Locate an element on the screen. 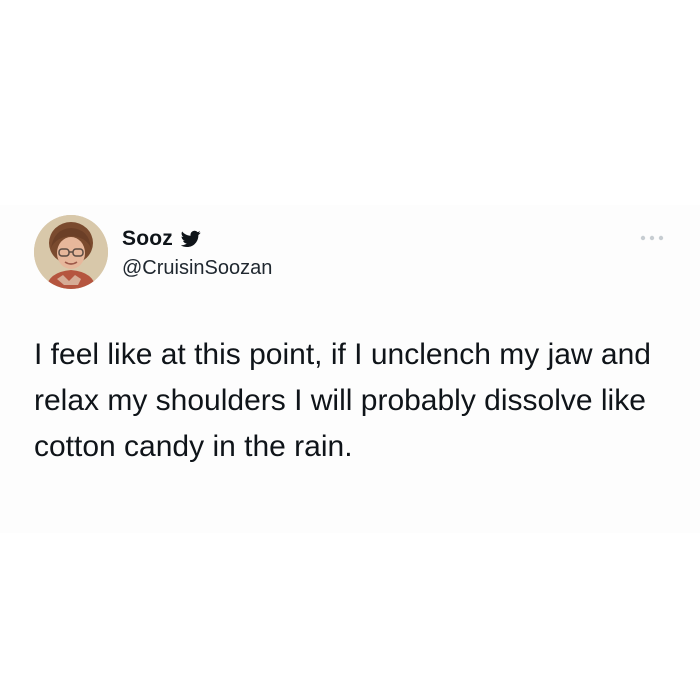 Image resolution: width=700 pixels, height=700 pixels. author-name-row: Sooz is located at coordinates (161, 239).